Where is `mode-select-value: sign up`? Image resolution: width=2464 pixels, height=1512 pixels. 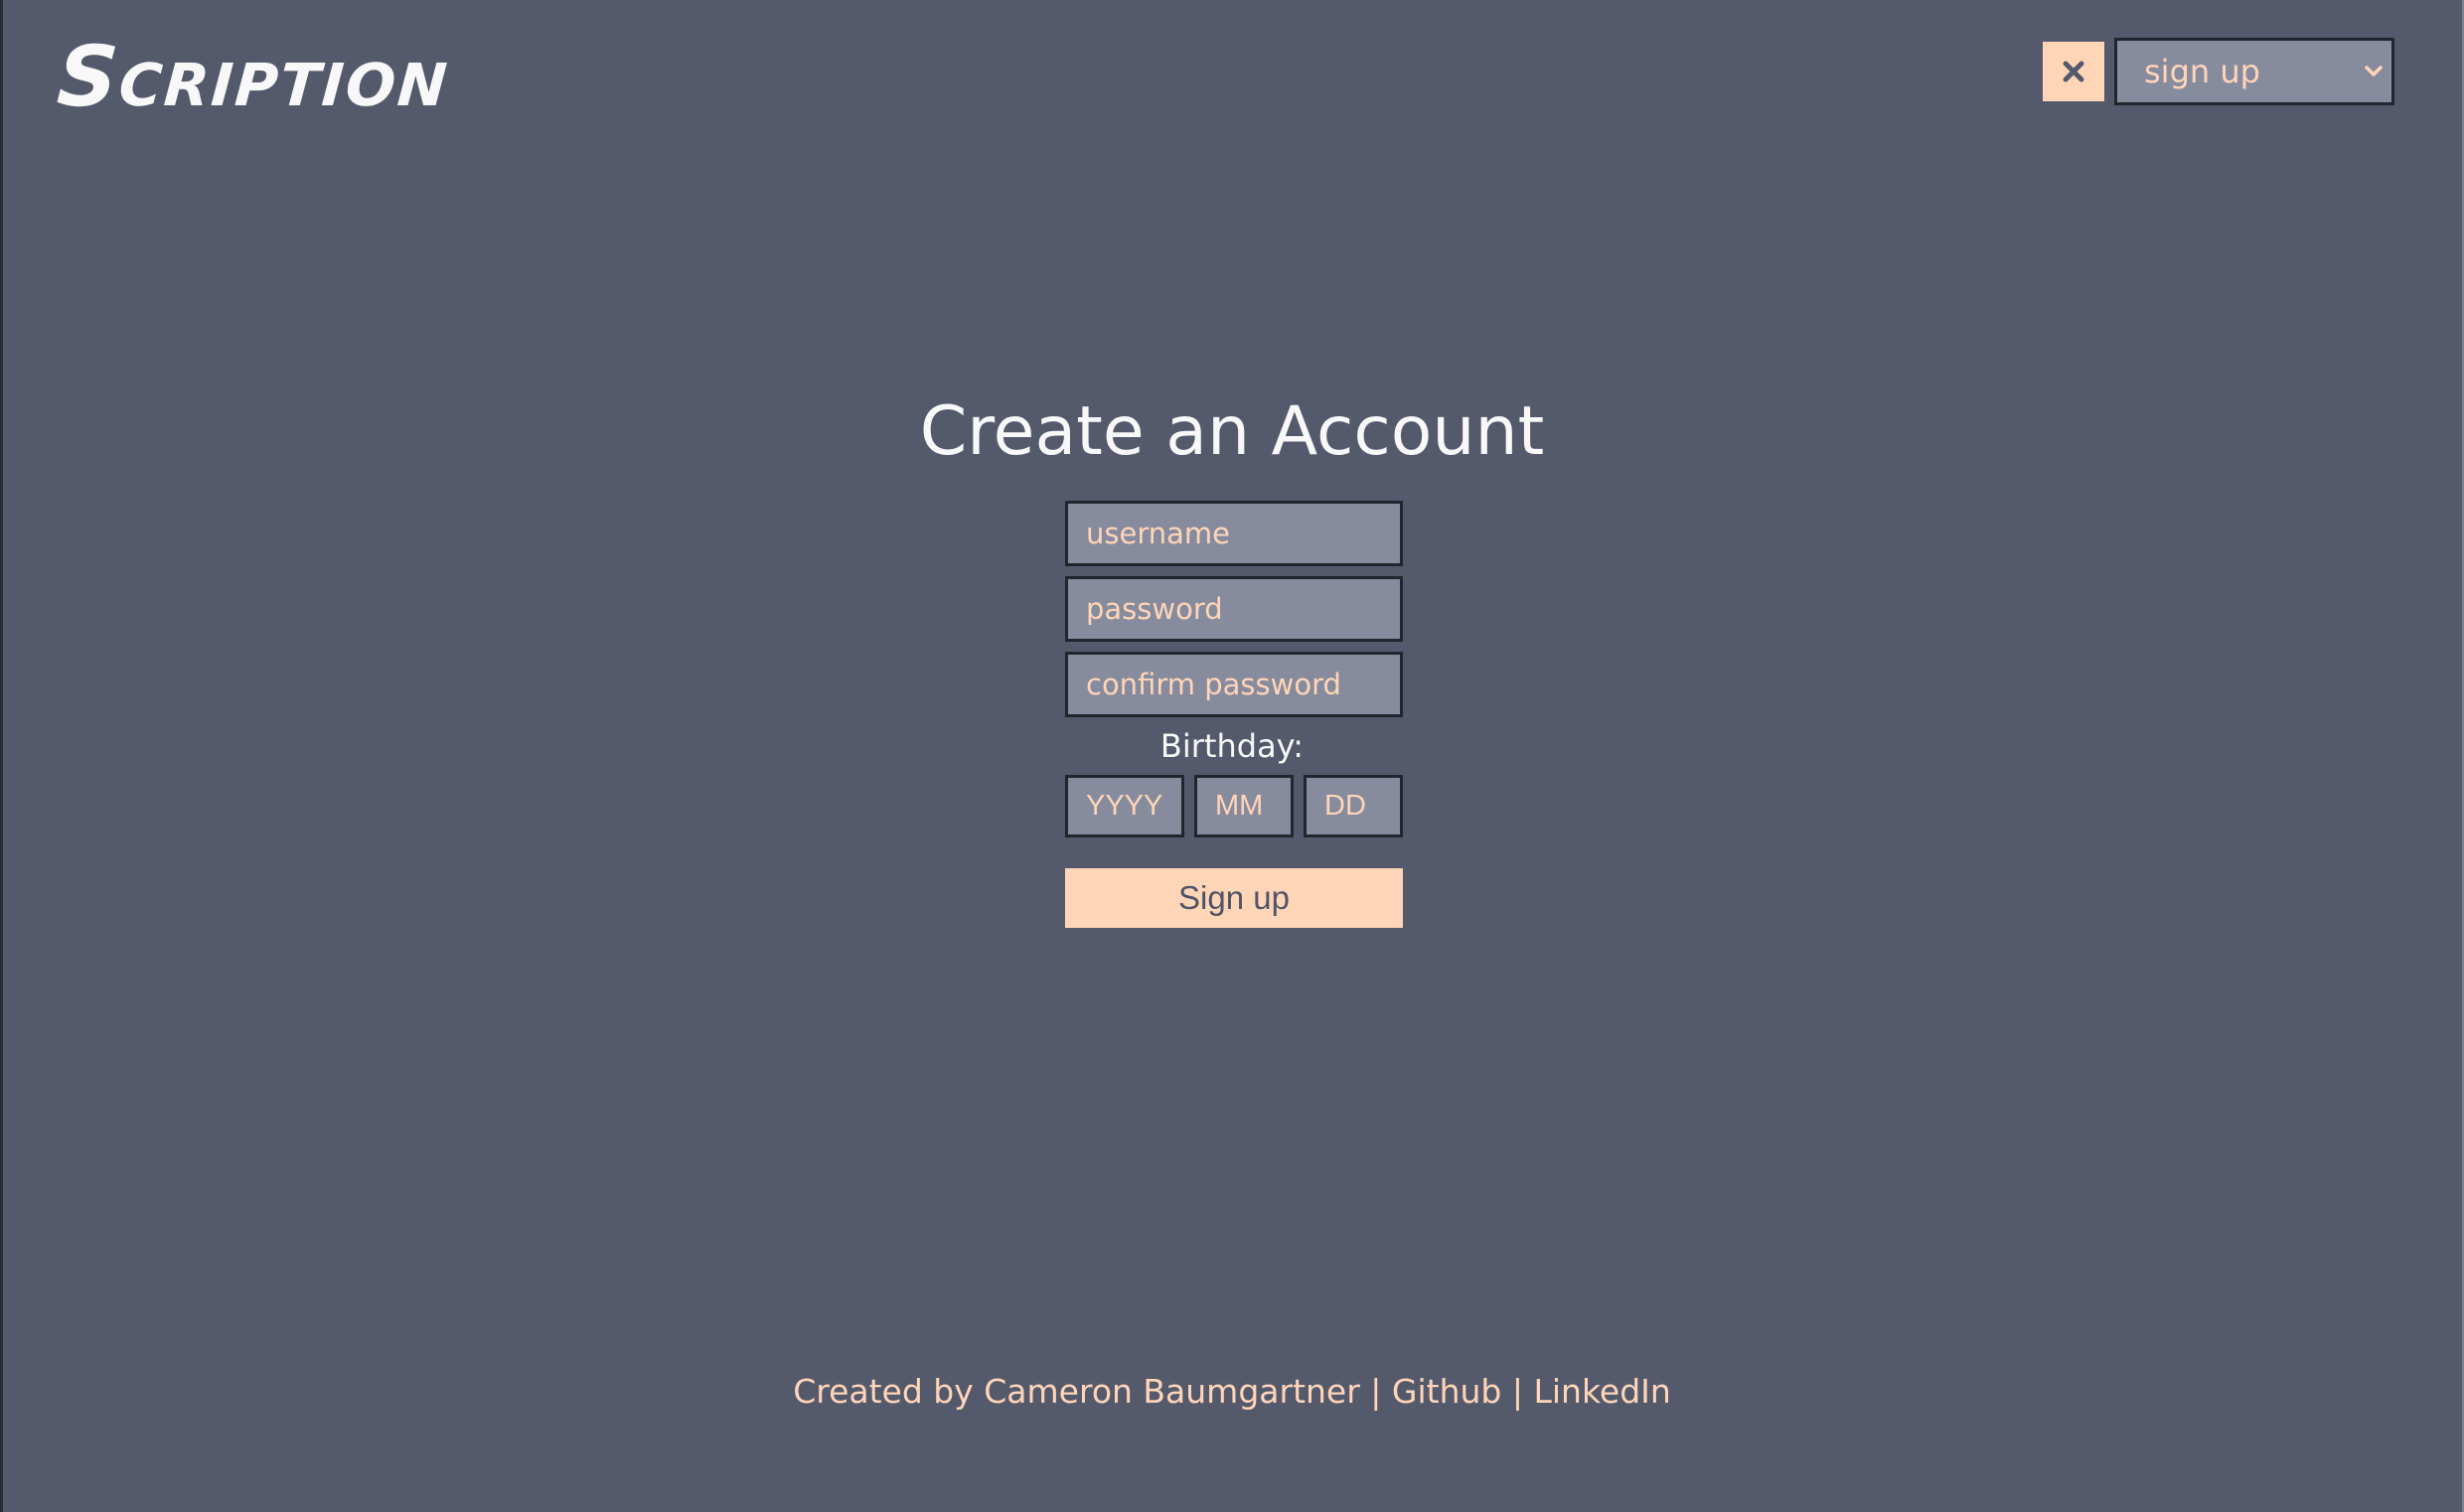
mode-select-value: sign up is located at coordinates (2202, 71).